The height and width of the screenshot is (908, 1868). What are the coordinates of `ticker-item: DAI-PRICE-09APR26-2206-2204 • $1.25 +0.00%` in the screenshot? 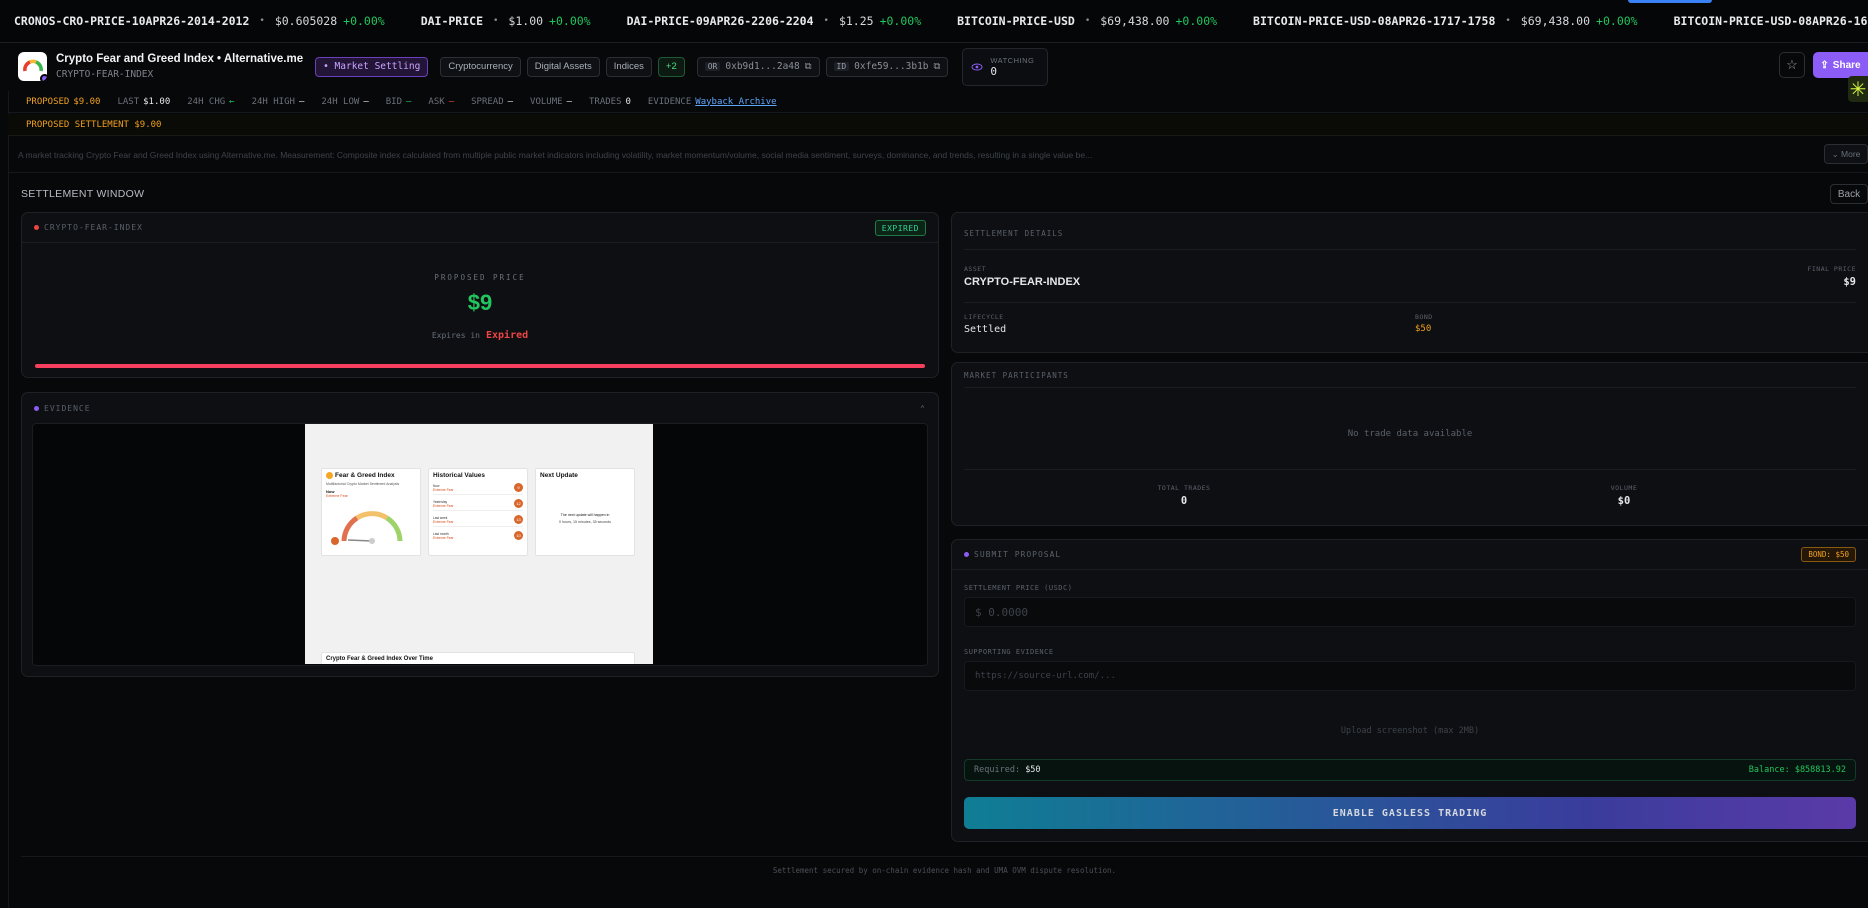 It's located at (774, 21).